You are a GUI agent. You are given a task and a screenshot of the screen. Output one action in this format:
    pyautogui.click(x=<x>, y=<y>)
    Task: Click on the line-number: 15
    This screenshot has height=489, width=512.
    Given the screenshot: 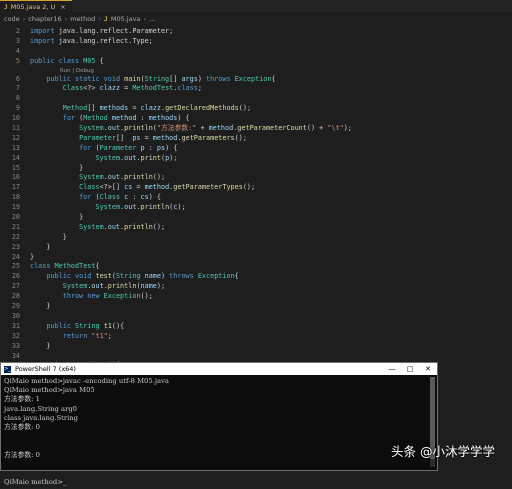 What is the action you would take?
    pyautogui.click(x=15, y=167)
    